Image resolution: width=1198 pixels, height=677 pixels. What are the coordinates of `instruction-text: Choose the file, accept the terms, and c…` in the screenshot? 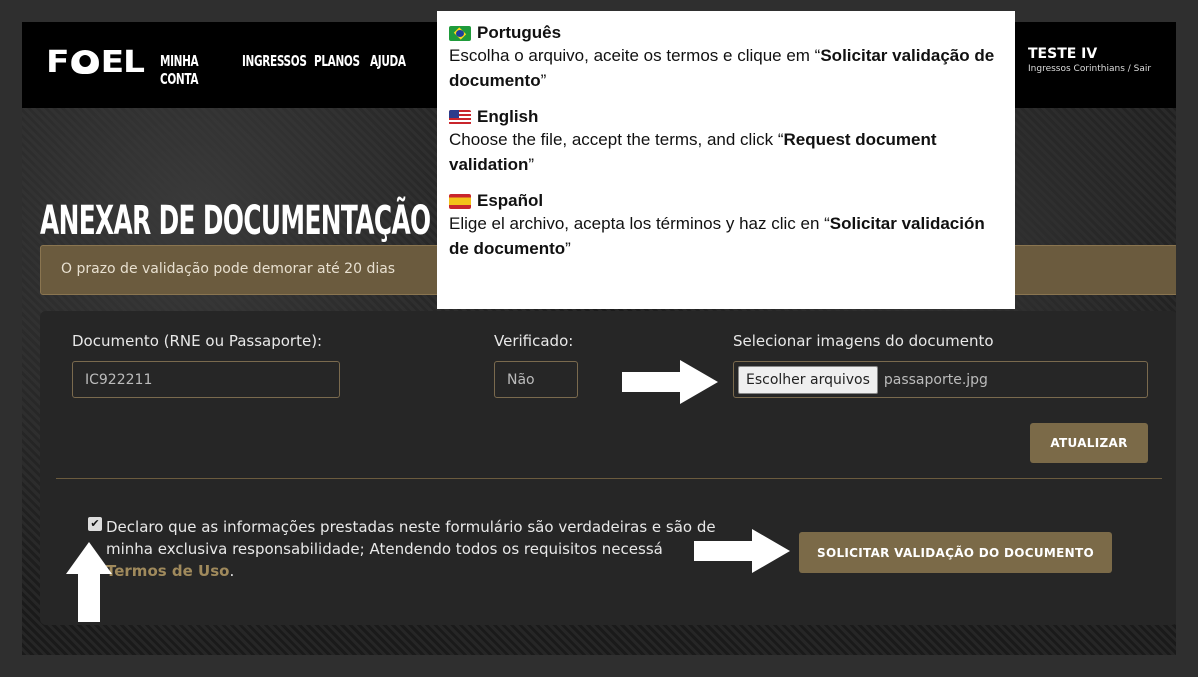 It's located at (616, 139).